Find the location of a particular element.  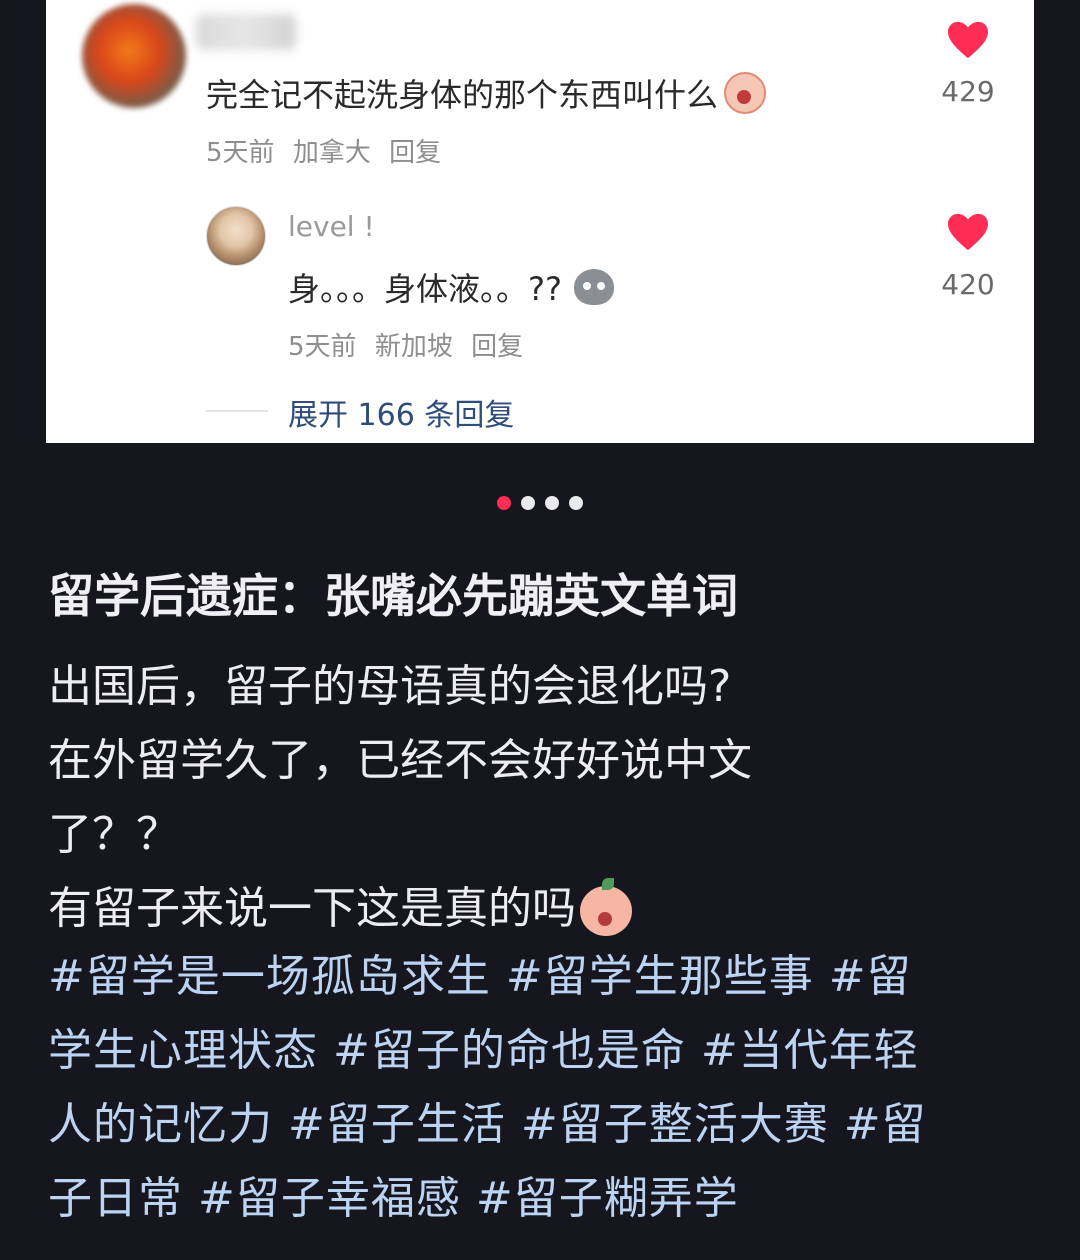

hashtag-line-2: 学生心理状态 #留子的命也是命 #当代年轻 is located at coordinates (543, 1051).